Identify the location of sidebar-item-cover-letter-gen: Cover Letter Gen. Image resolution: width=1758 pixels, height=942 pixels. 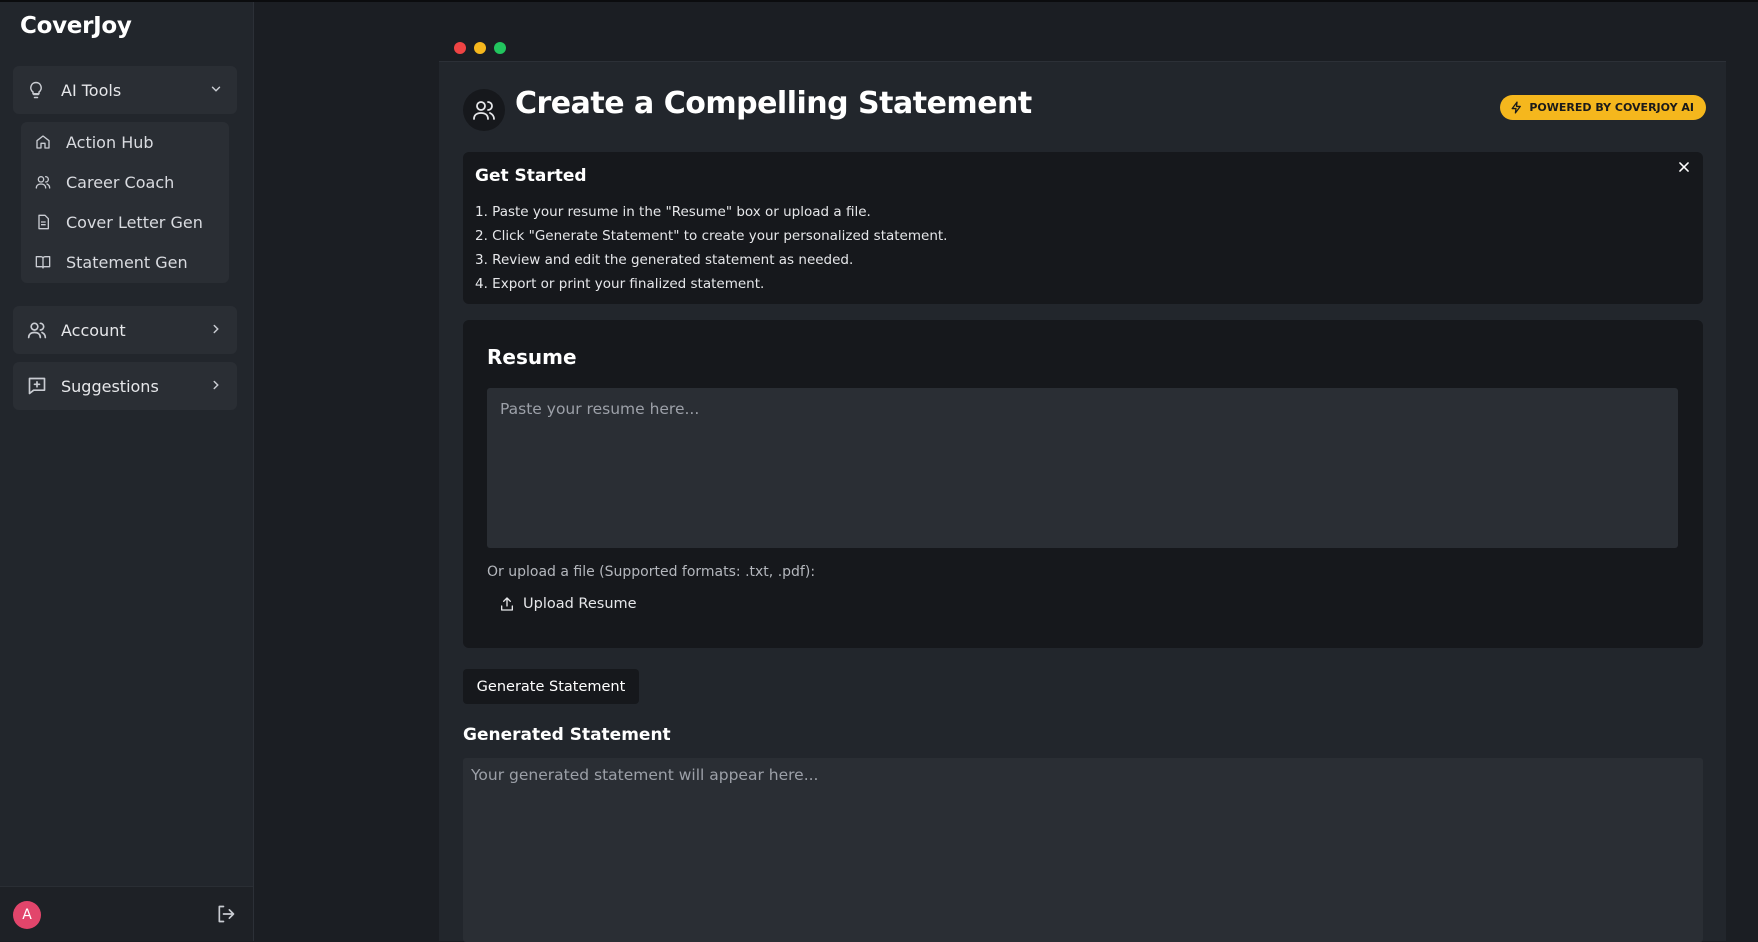
(119, 222).